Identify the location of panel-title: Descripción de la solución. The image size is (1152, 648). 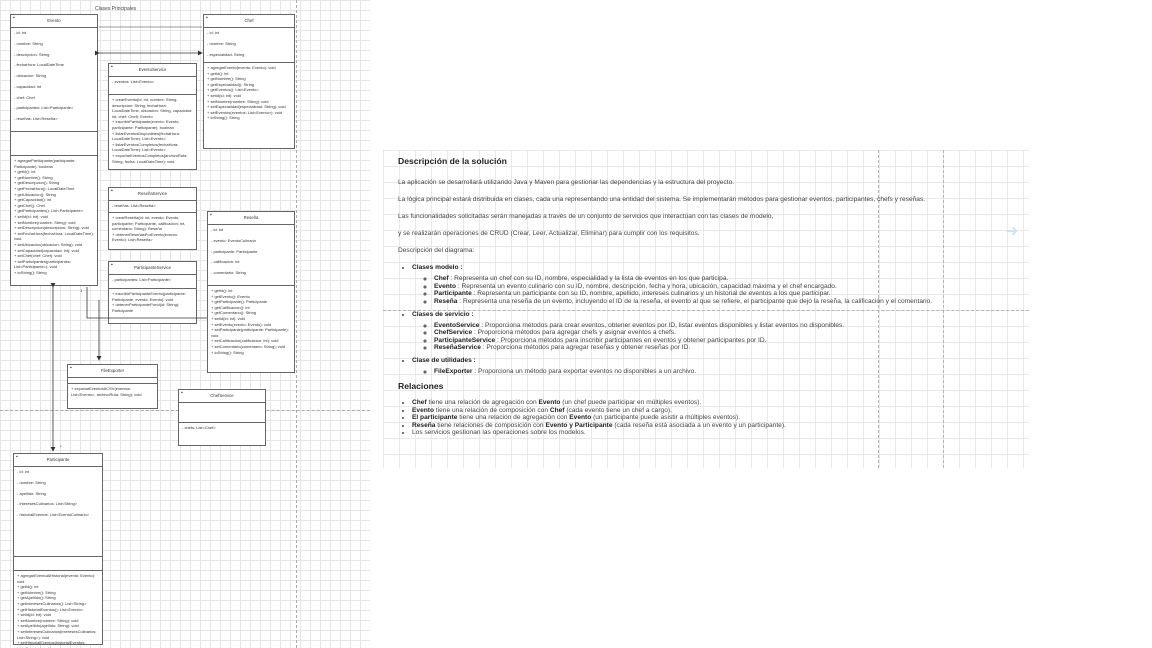
(452, 161).